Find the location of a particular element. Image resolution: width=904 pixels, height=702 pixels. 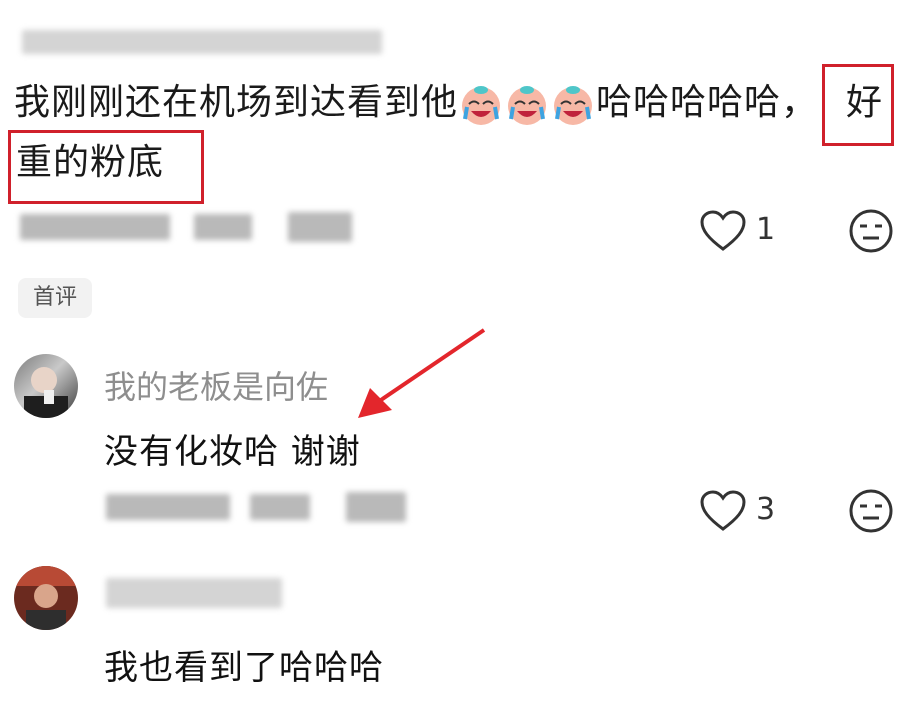

like-count: 3 is located at coordinates (766, 509).